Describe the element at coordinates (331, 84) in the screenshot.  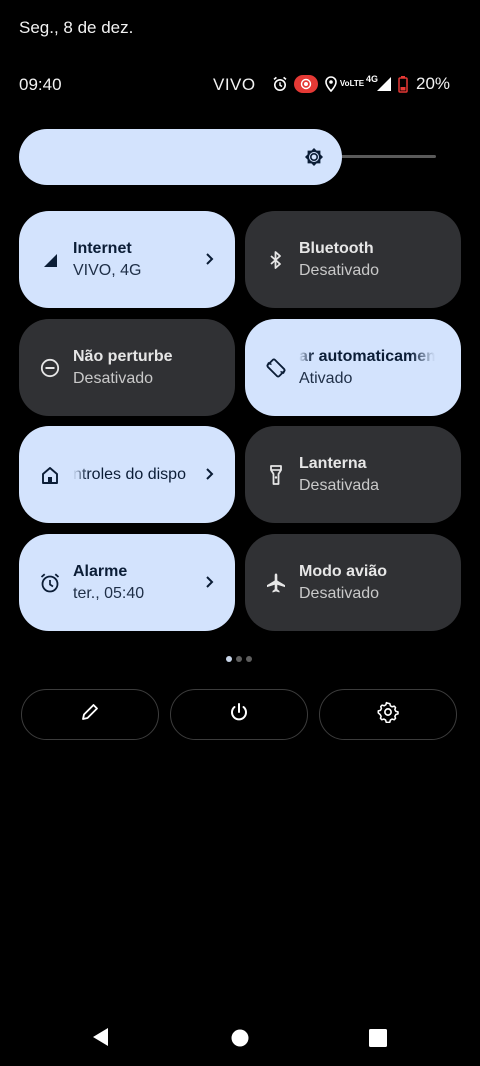
I see `location-icon` at that location.